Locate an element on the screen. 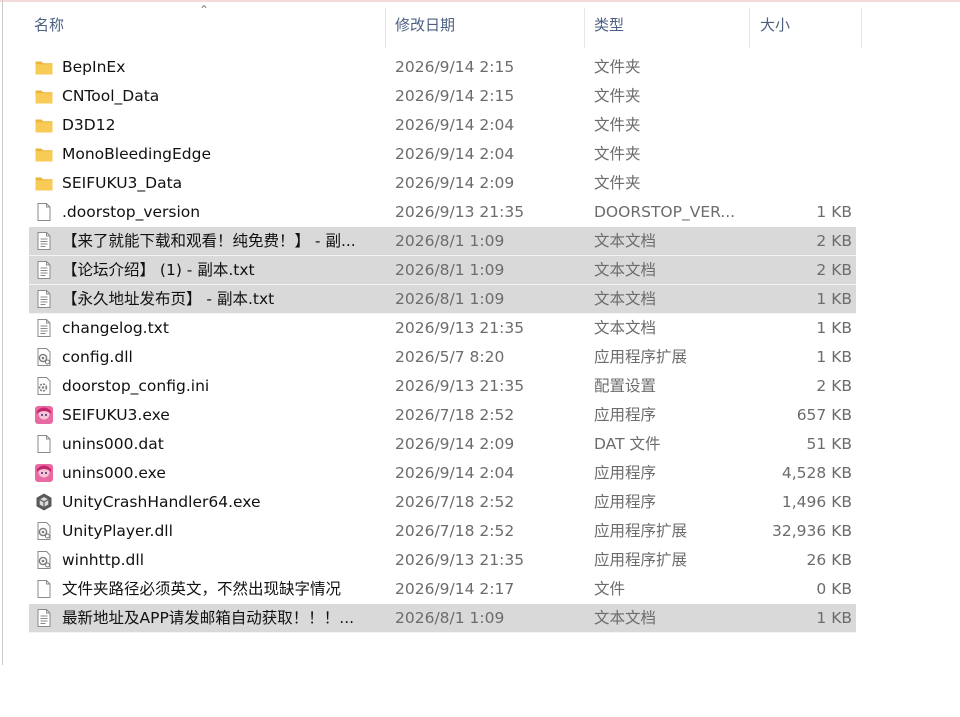 This screenshot has width=960, height=717. unity-icon is located at coordinates (44, 502).